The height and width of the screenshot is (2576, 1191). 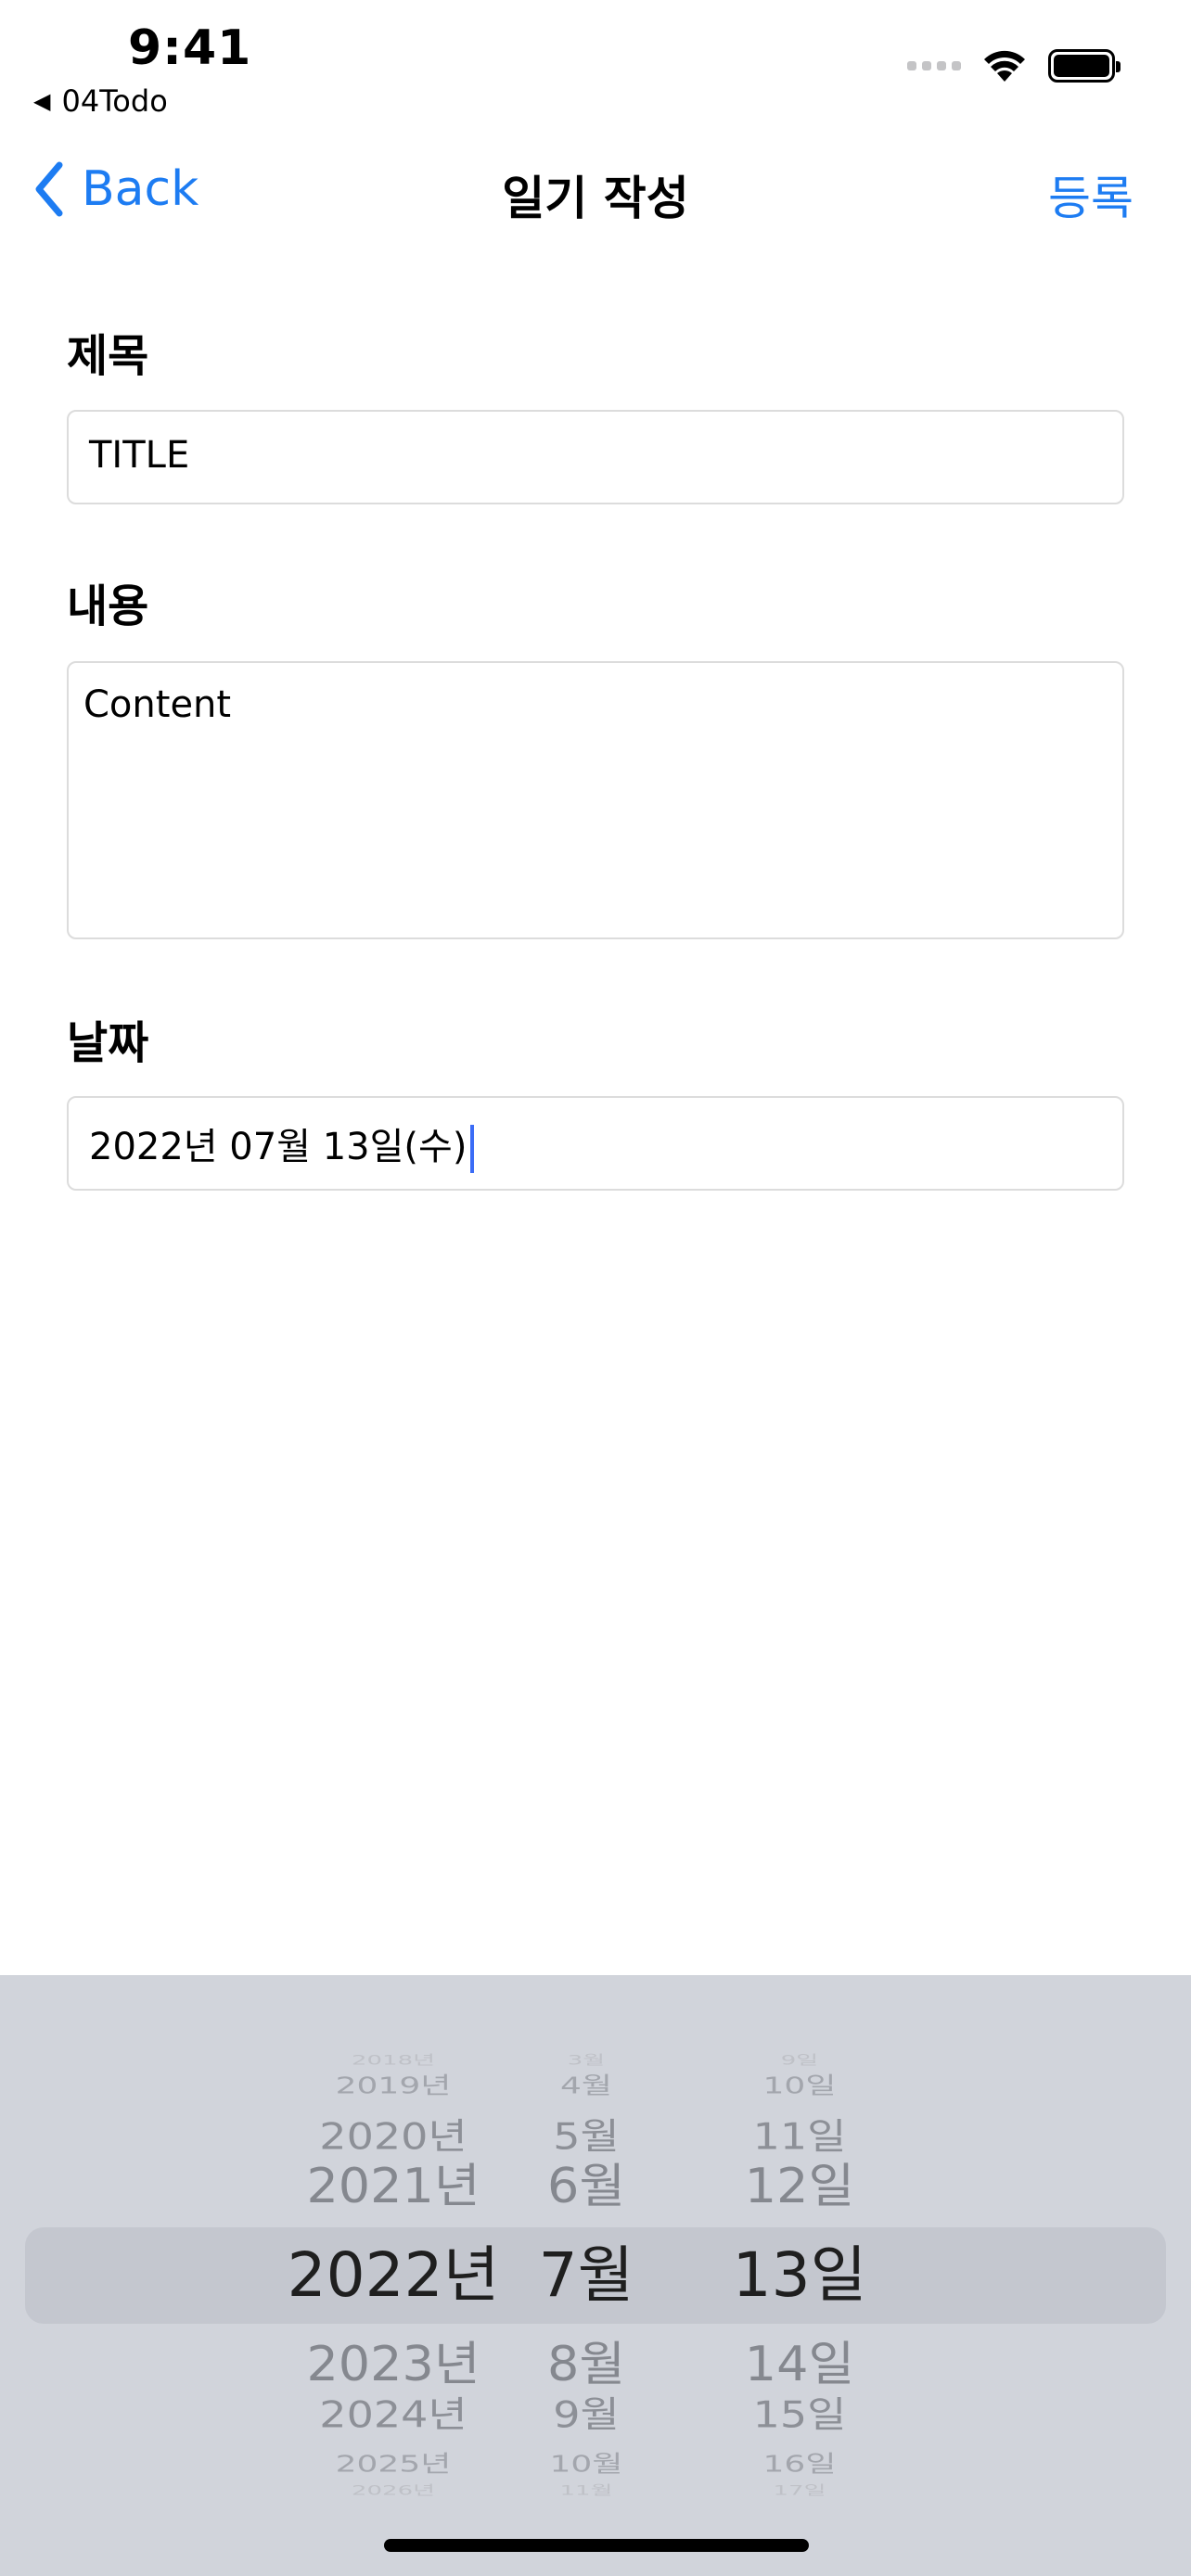 I want to click on picker-day-value: 15일, so click(x=799, y=2414).